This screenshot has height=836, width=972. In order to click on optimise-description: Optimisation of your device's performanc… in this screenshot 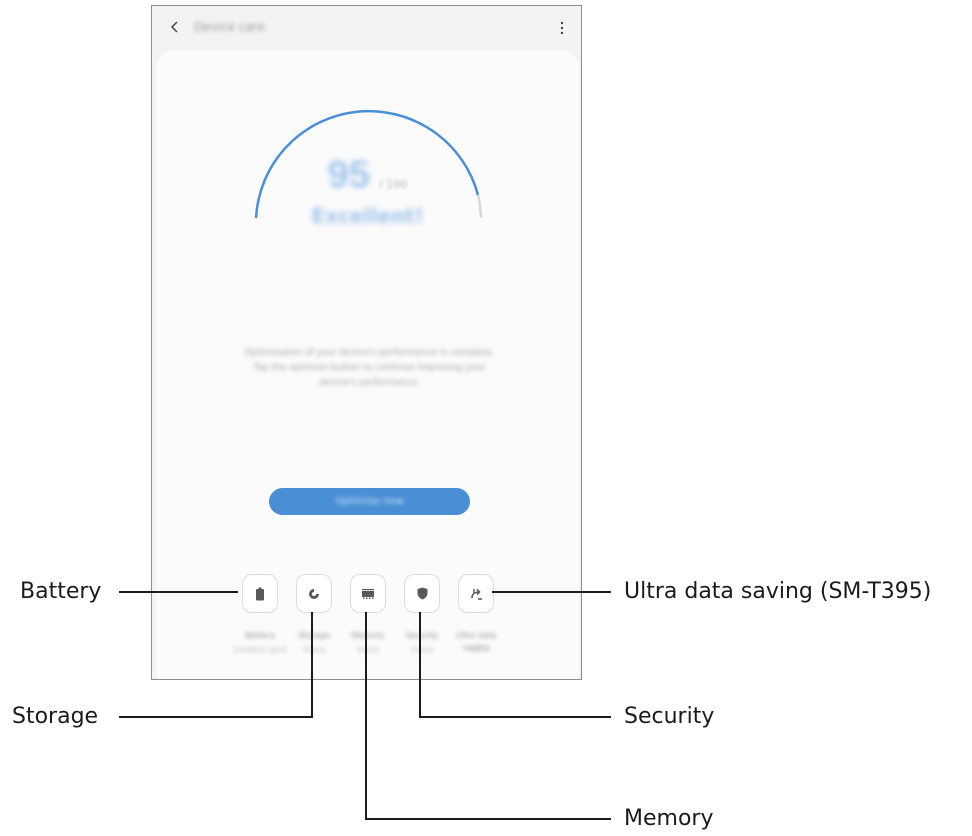, I will do `click(369, 368)`.